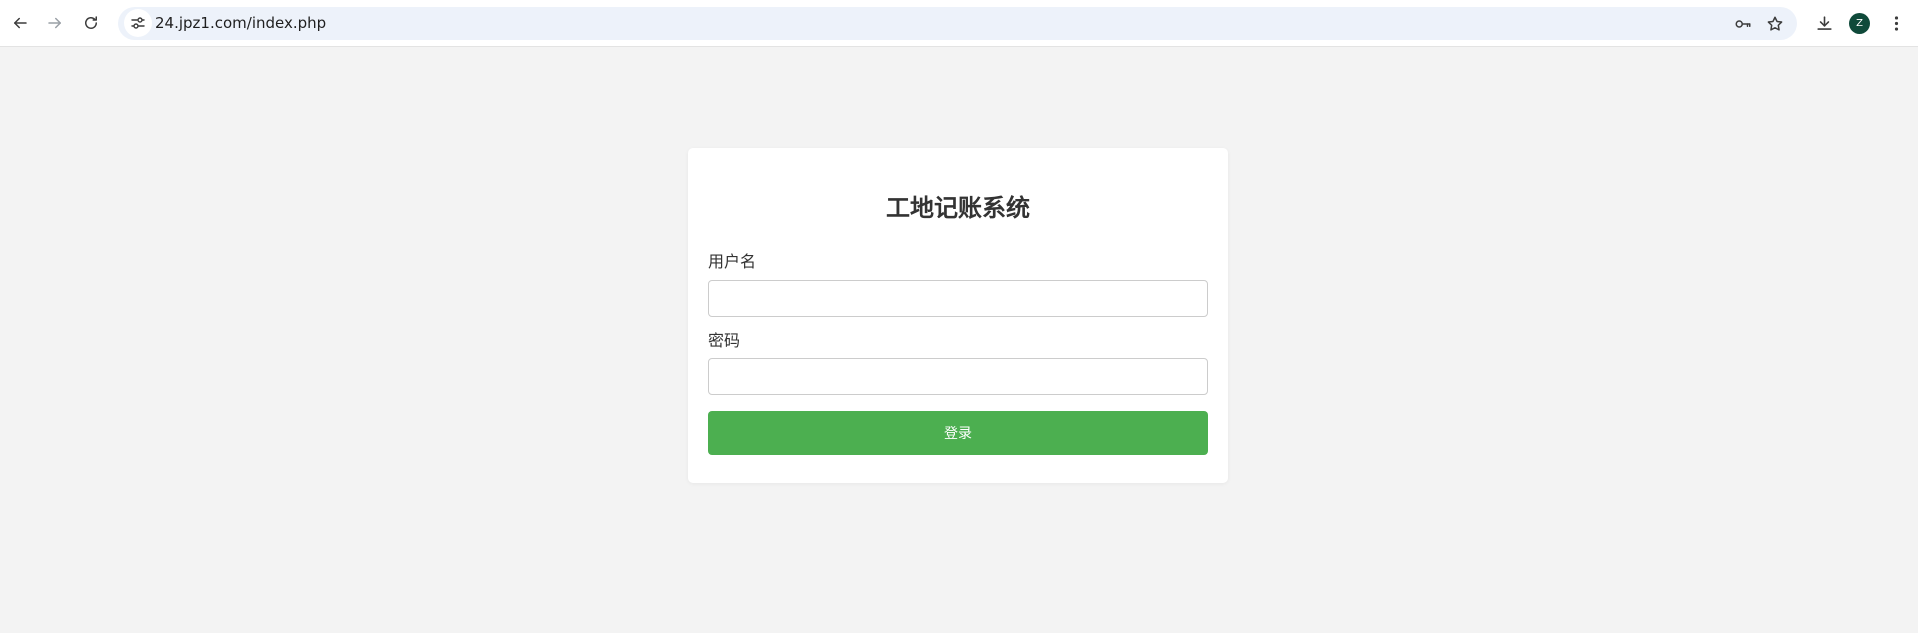 This screenshot has height=633, width=1918. I want to click on tune-icon, so click(138, 23).